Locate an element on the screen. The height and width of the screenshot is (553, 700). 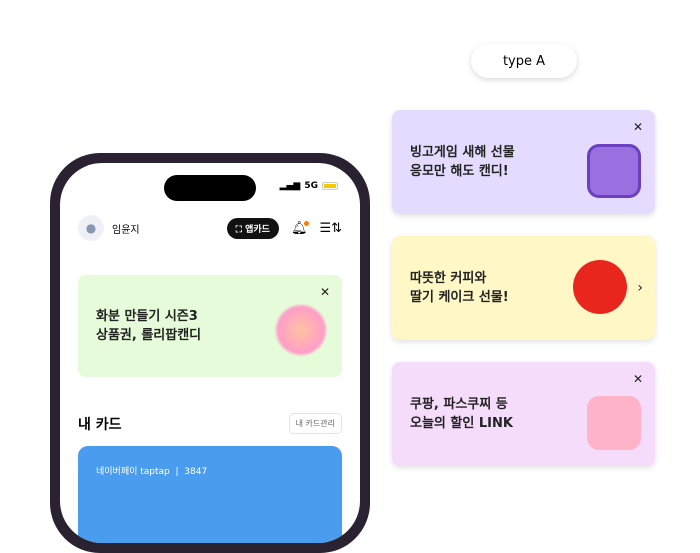
banner-line2: 딸기 케이크 선물! is located at coordinates (459, 297).